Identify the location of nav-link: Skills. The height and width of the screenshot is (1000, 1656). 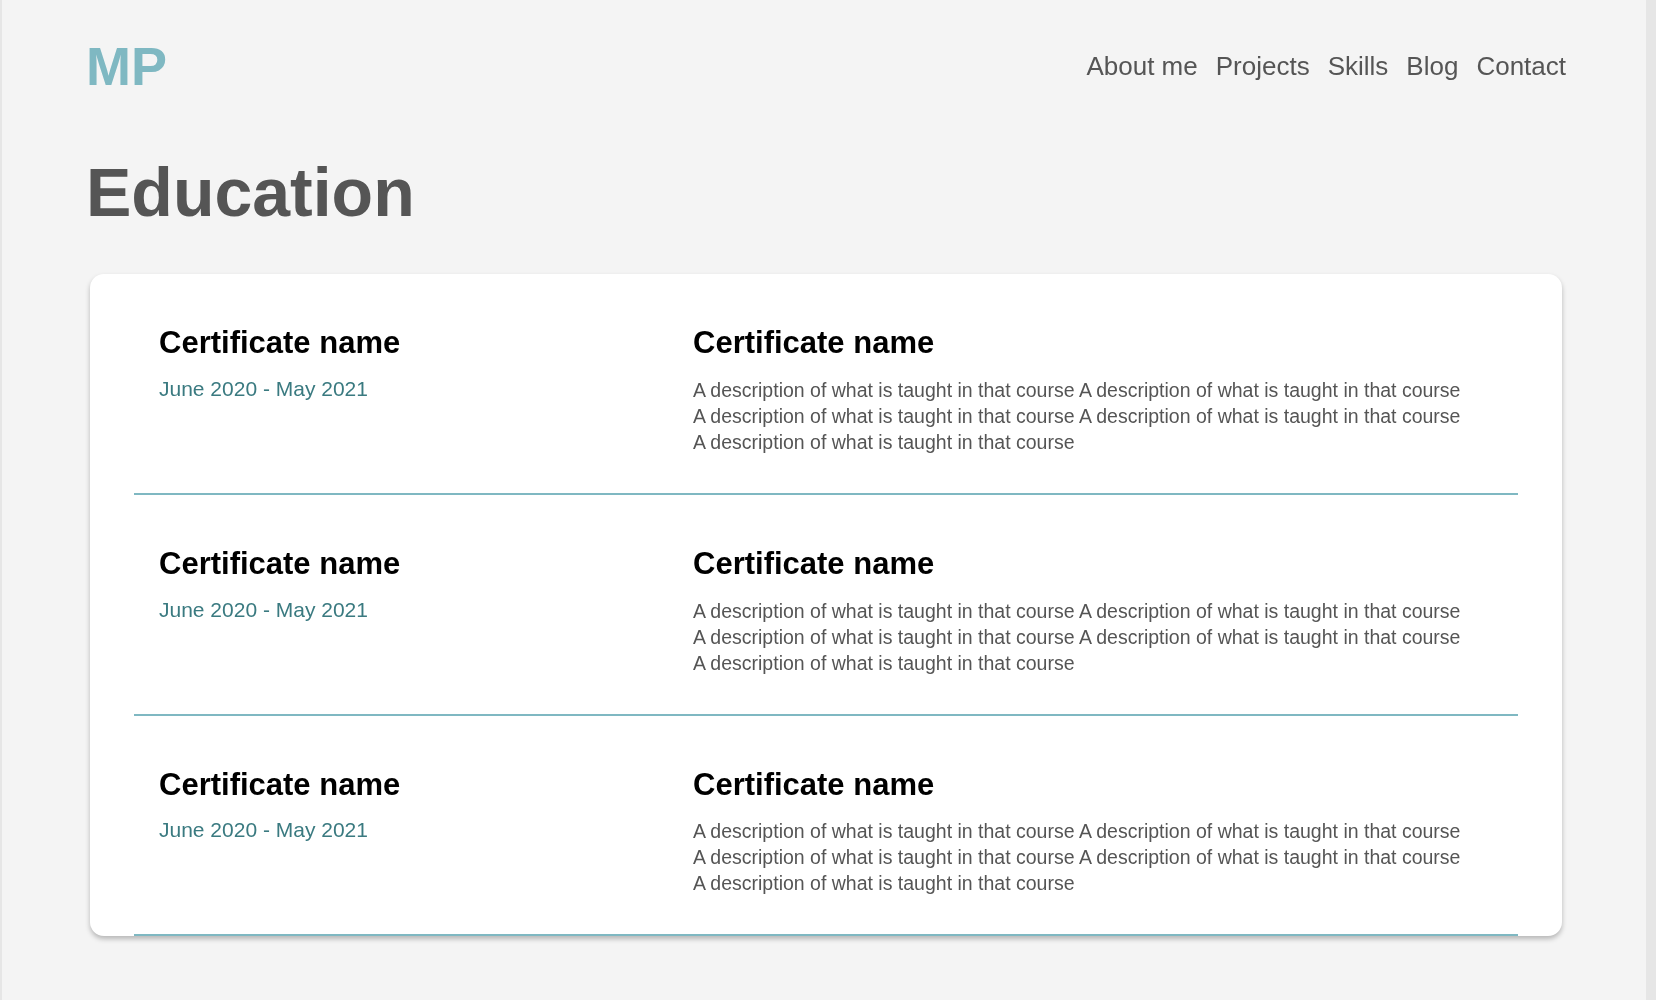
(1358, 66).